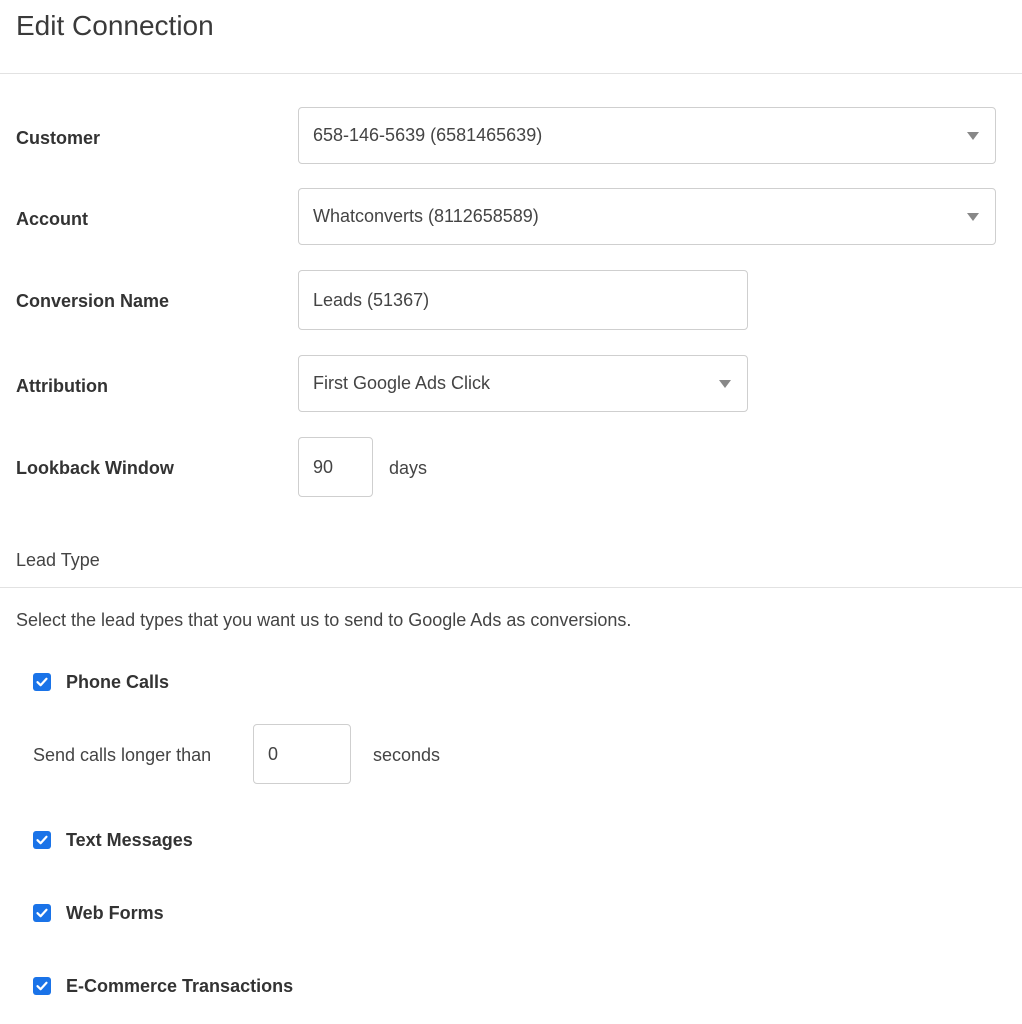 The height and width of the screenshot is (1024, 1022). I want to click on web-forms-option: Web Forms, so click(98, 913).